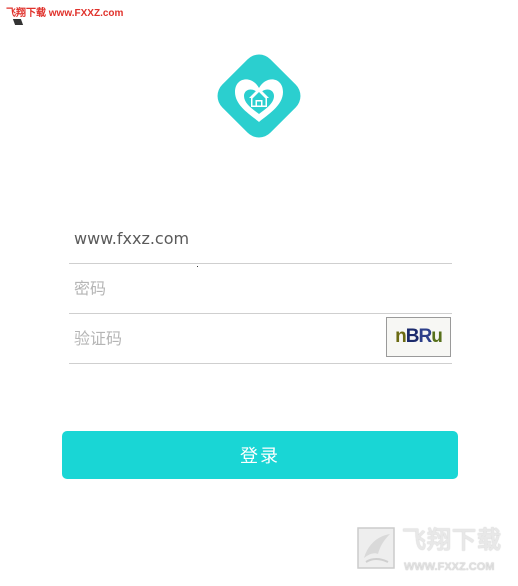 The height and width of the screenshot is (586, 518). I want to click on account-input, so click(259, 238).